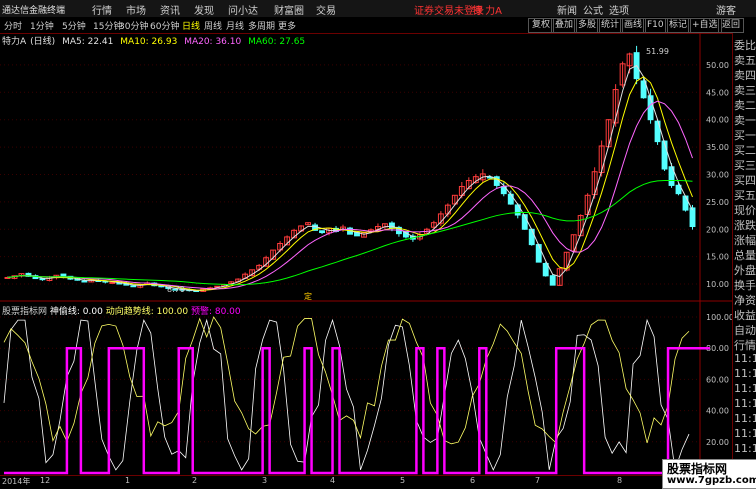 The image size is (756, 489). What do you see at coordinates (717, 120) in the screenshot?
I see `price-tick: 40.00` at bounding box center [717, 120].